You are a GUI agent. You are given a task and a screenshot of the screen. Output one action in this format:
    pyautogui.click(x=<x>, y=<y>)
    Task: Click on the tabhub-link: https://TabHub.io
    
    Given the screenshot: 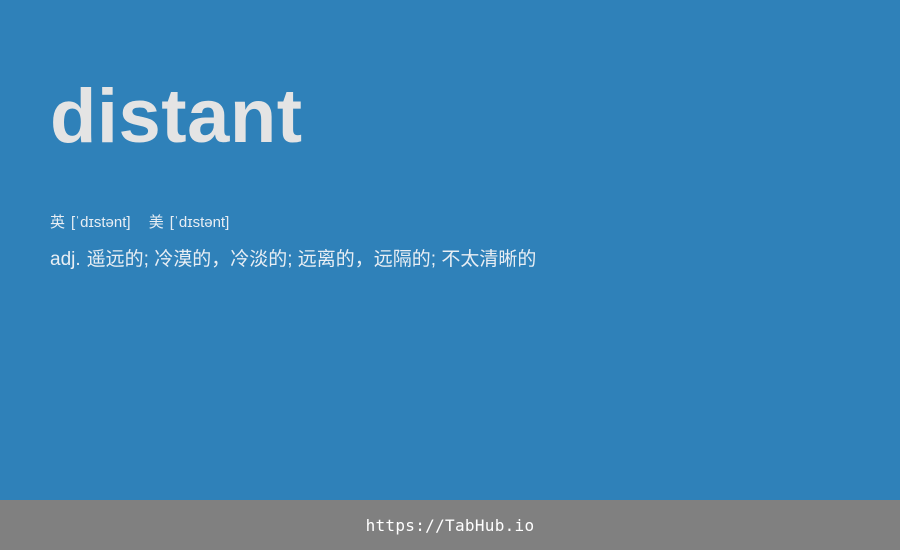 What is the action you would take?
    pyautogui.click(x=450, y=525)
    